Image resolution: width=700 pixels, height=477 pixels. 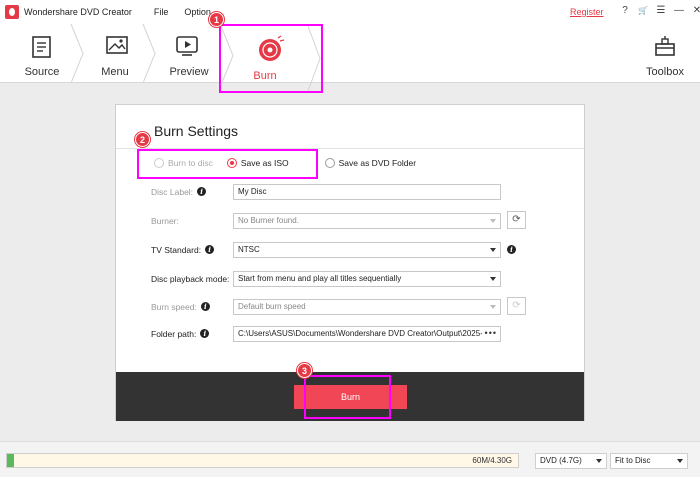 I want to click on step-menu-label: Menu, so click(x=115, y=72).